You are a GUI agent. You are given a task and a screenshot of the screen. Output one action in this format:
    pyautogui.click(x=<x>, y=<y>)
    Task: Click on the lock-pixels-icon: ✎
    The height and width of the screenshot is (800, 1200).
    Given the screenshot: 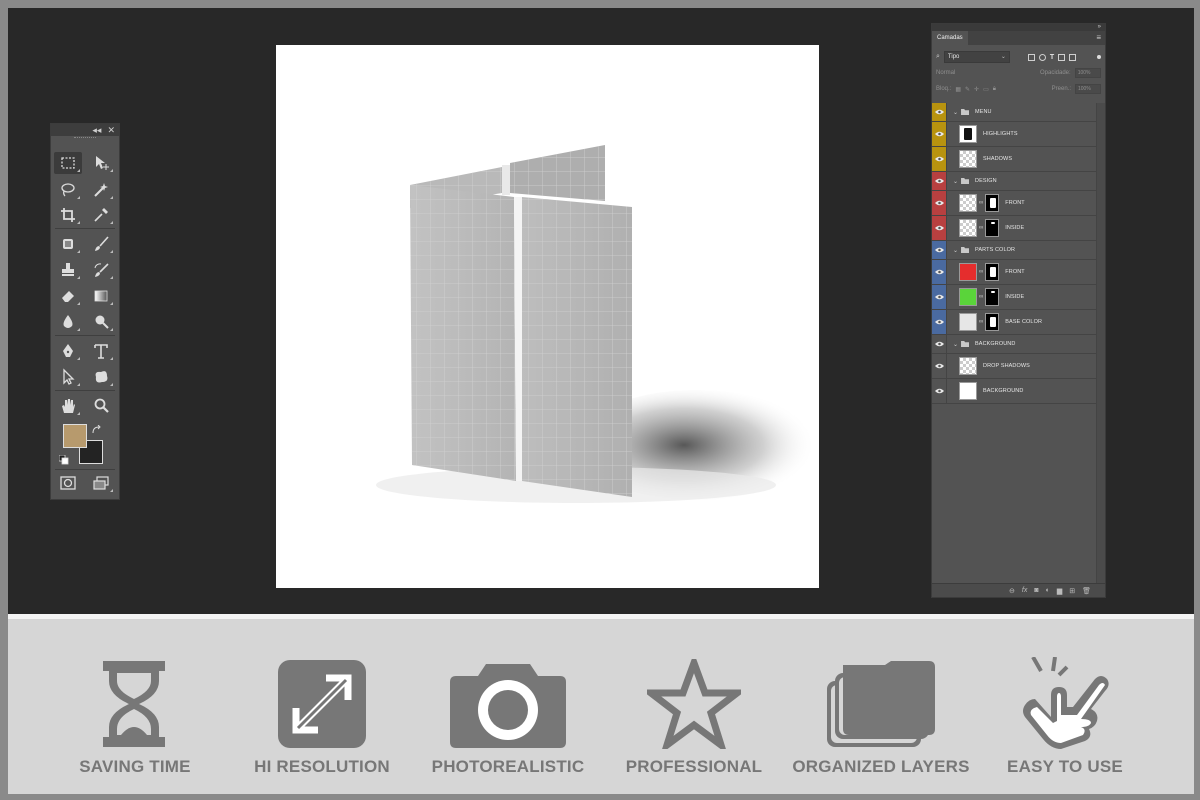 What is the action you would take?
    pyautogui.click(x=967, y=89)
    